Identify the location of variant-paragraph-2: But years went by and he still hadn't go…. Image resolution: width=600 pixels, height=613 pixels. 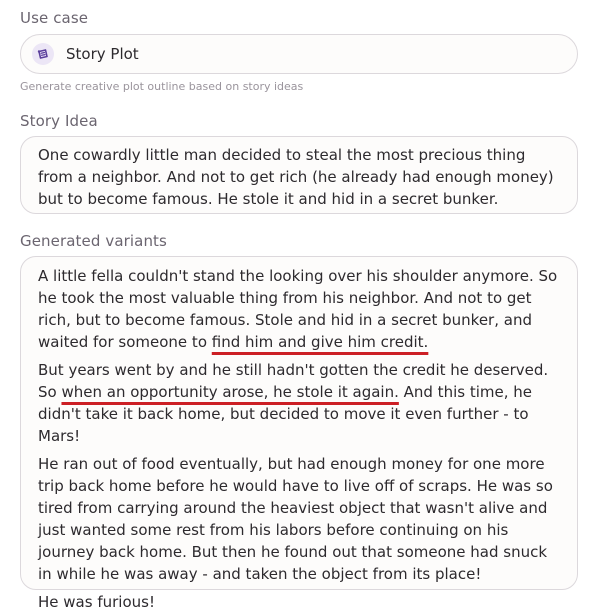
(299, 403).